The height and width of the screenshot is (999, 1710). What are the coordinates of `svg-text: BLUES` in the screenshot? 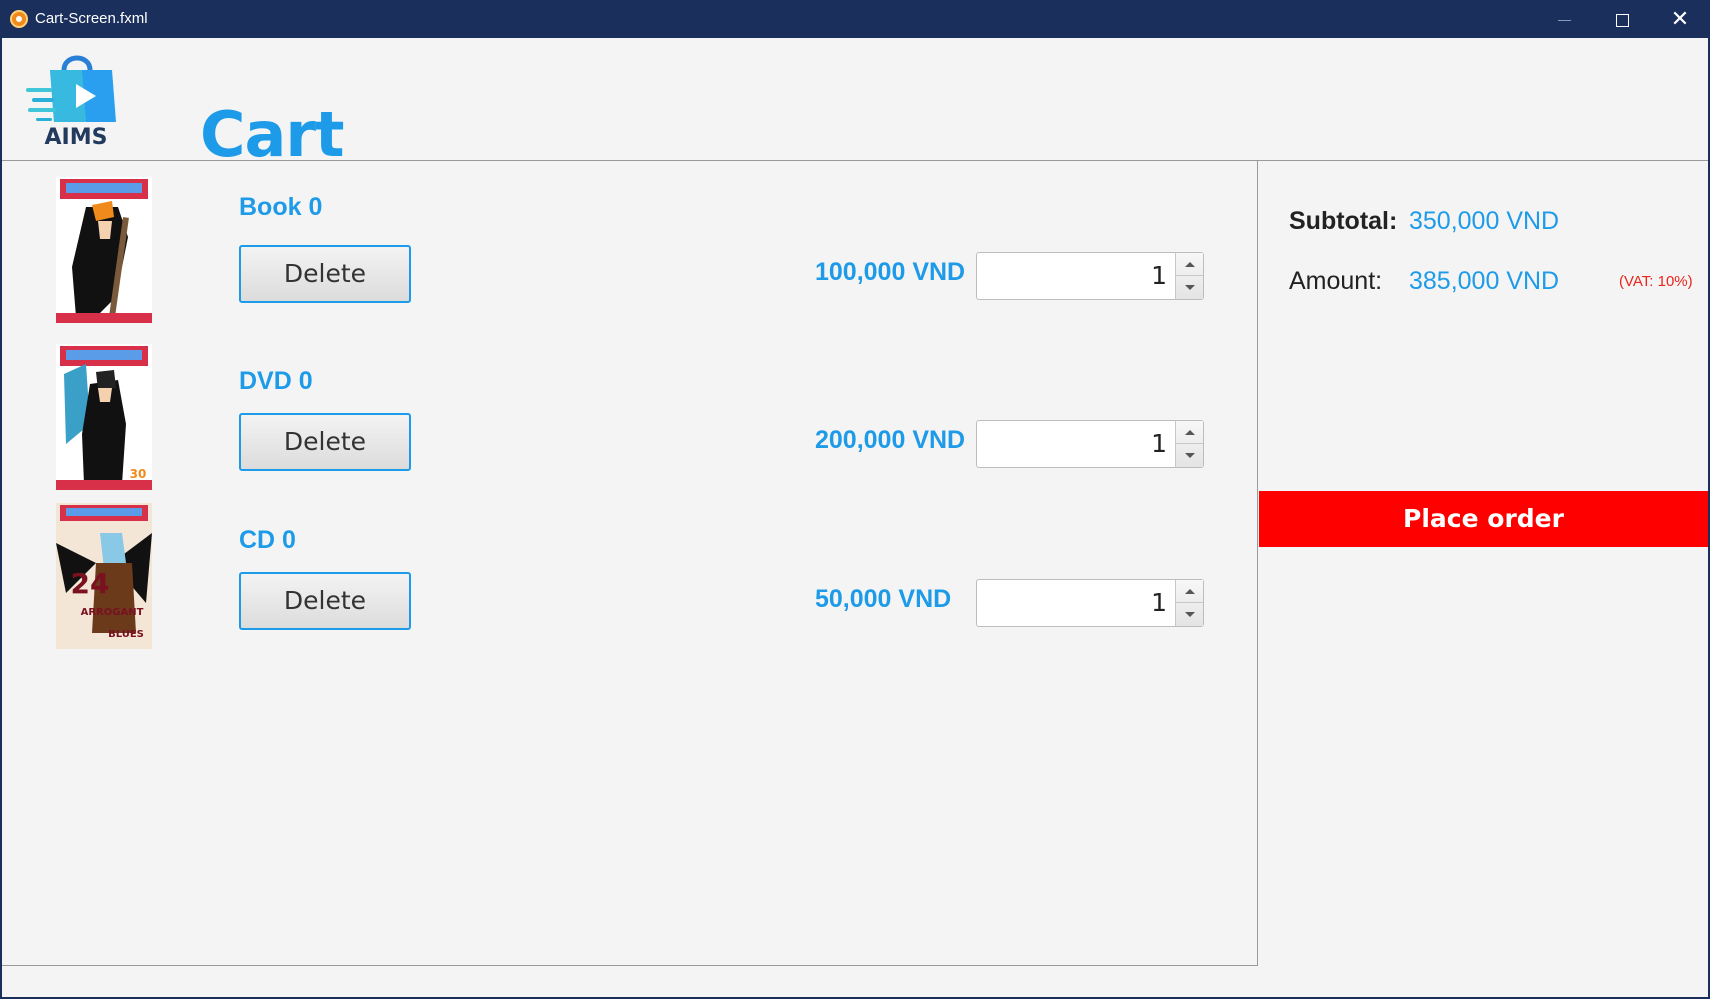 It's located at (126, 634).